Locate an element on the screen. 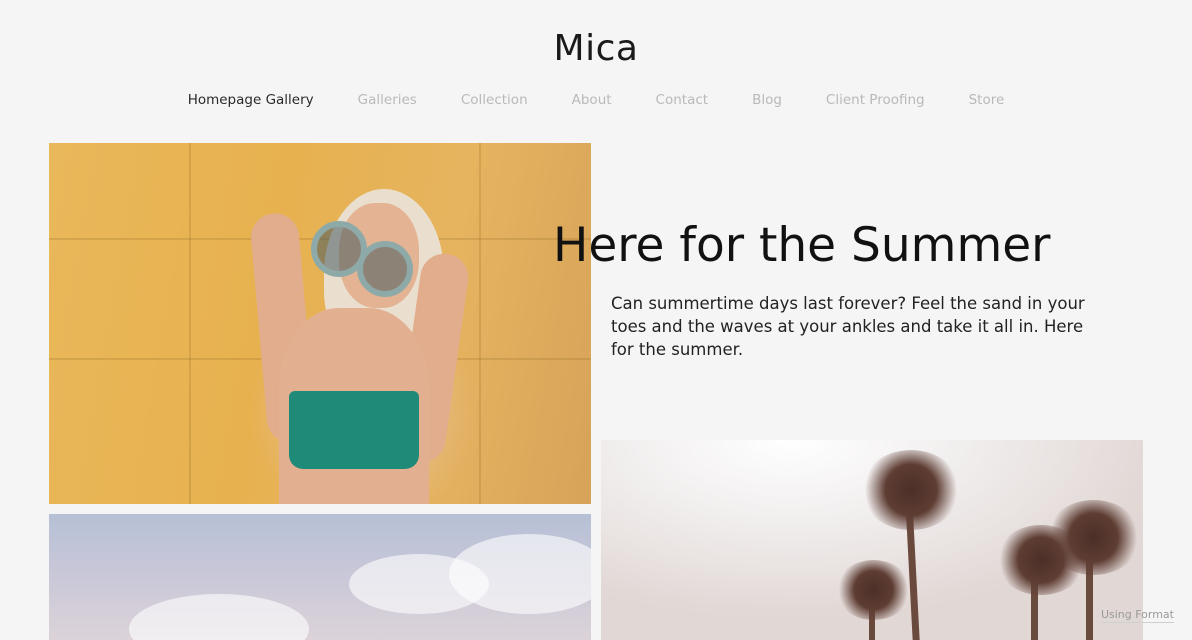 The height and width of the screenshot is (640, 1192). gallery-photo-palm-trees is located at coordinates (872, 540).